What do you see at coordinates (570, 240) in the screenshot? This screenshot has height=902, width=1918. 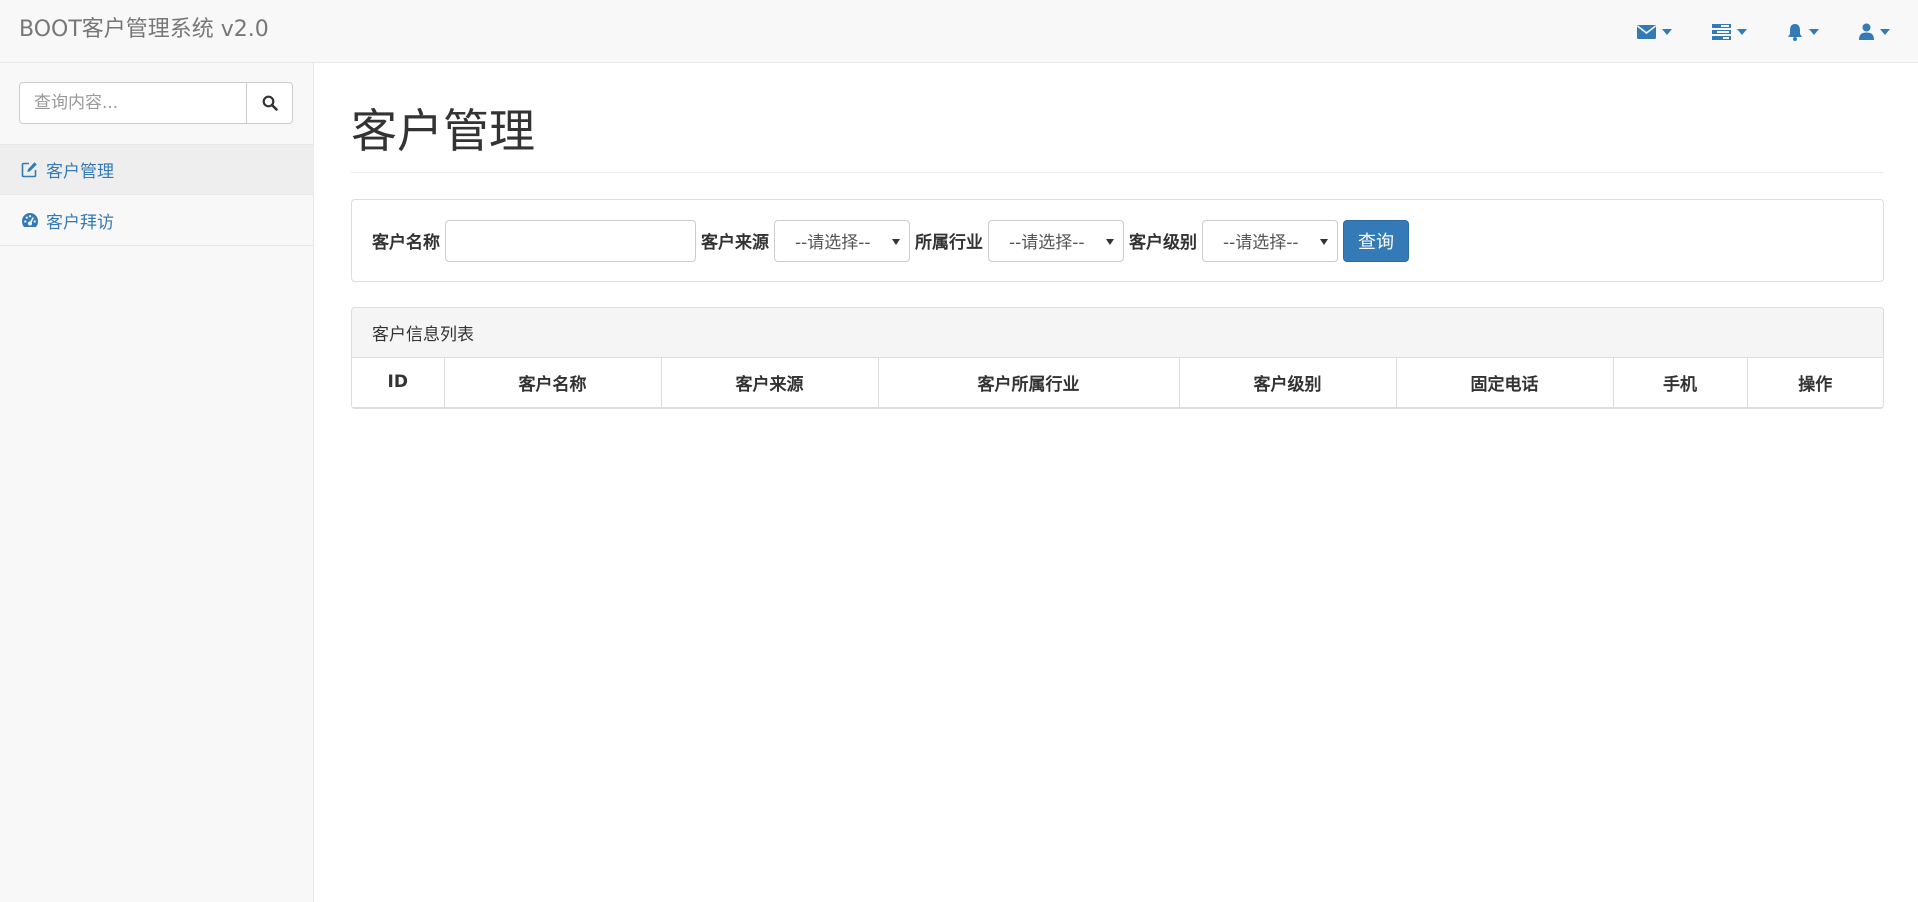 I see `customer-name-input` at bounding box center [570, 240].